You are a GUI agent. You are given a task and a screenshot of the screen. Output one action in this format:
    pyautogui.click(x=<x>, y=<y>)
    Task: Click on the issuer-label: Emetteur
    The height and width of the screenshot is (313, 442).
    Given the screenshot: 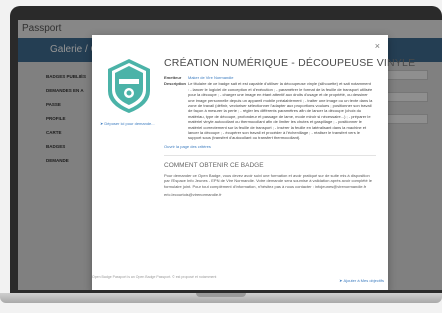 What is the action you would take?
    pyautogui.click(x=173, y=77)
    